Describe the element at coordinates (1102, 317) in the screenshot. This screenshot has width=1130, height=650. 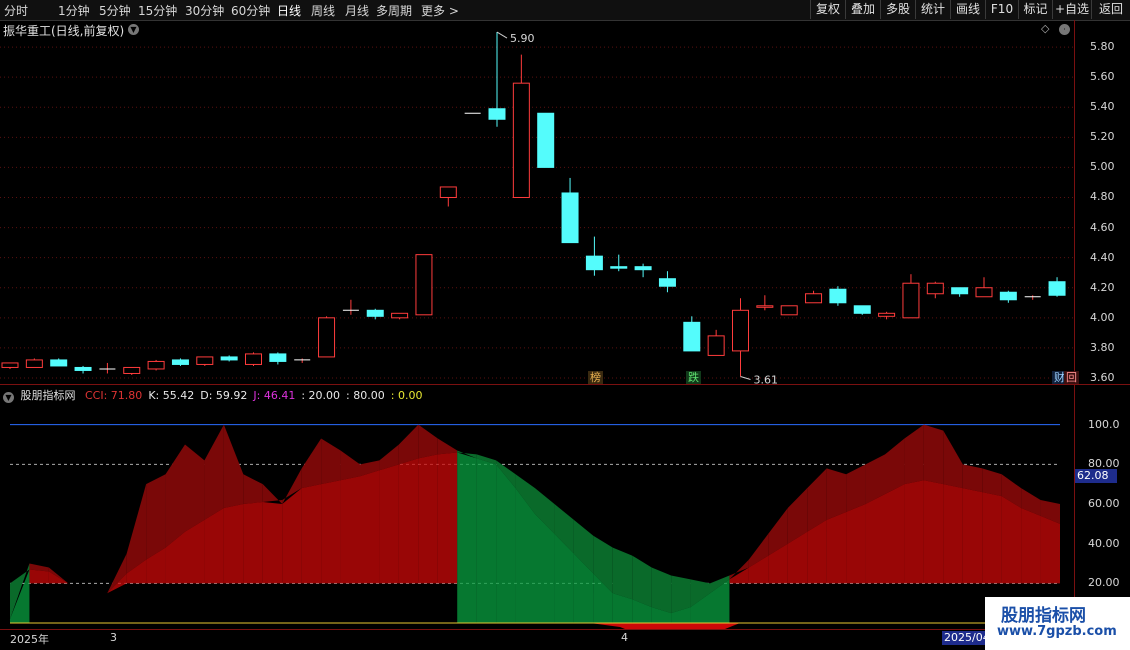
I see `price-tick-label: 4.00` at that location.